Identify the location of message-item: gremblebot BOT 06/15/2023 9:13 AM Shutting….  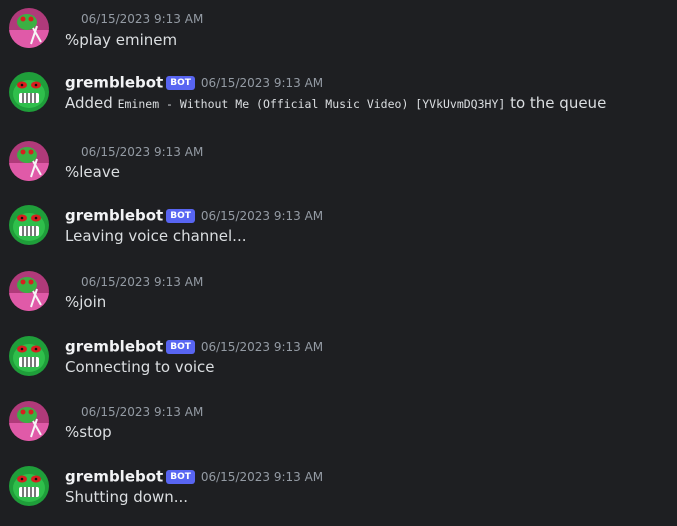
(338, 496).